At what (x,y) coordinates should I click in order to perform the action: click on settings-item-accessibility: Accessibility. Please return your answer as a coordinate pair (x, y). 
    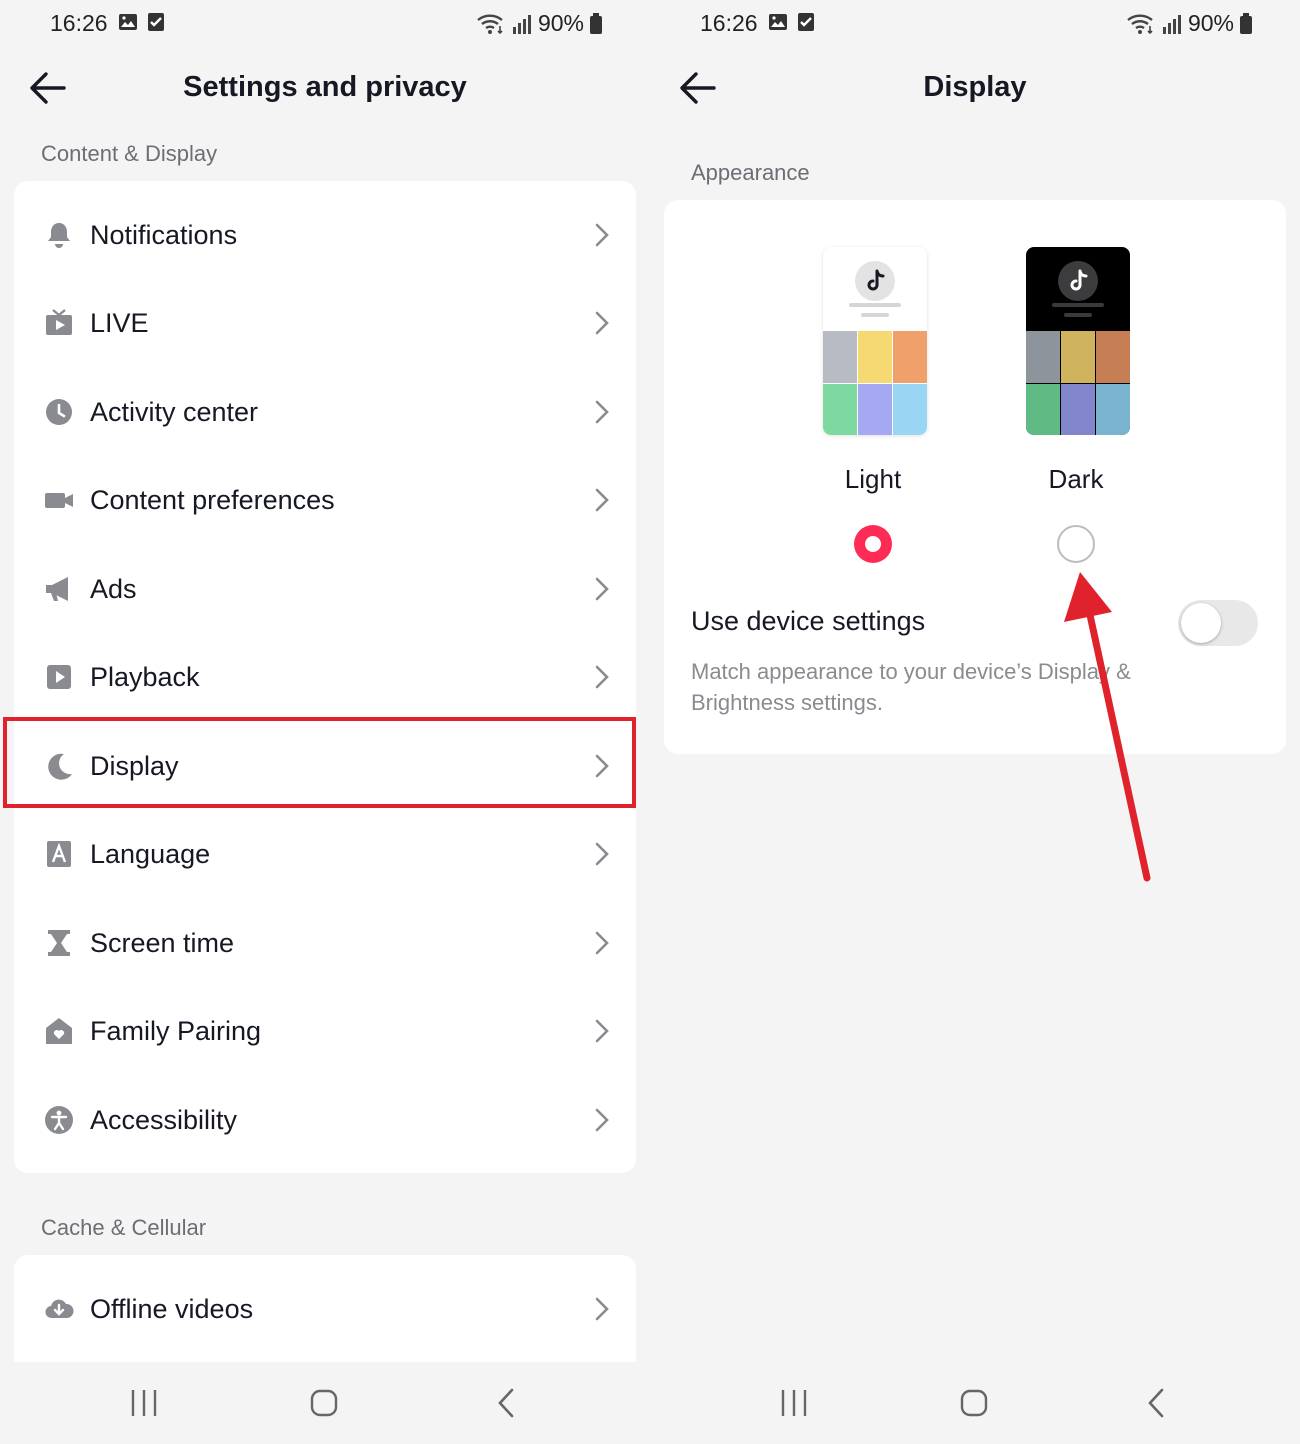
    Looking at the image, I should click on (325, 1120).